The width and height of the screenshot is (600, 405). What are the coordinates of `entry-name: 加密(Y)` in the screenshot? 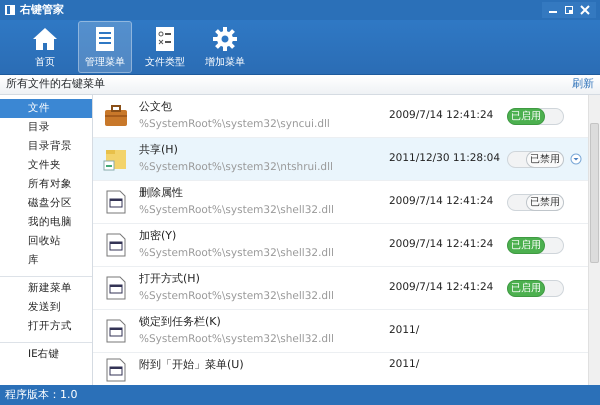 It's located at (158, 236).